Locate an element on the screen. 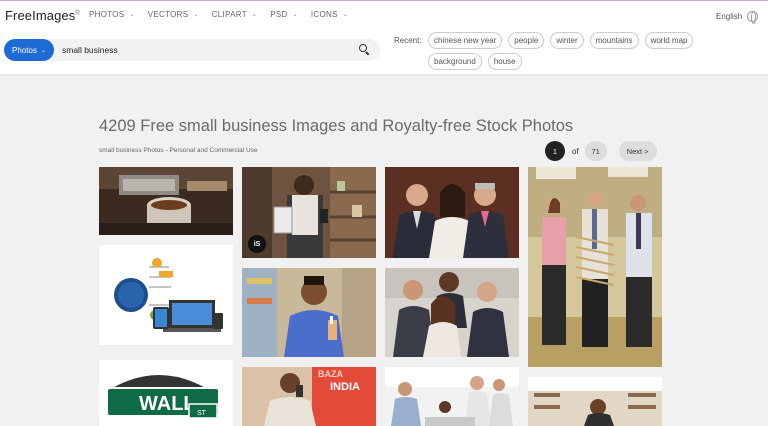  nav-photos: PHOTOS ⌄ is located at coordinates (112, 14).